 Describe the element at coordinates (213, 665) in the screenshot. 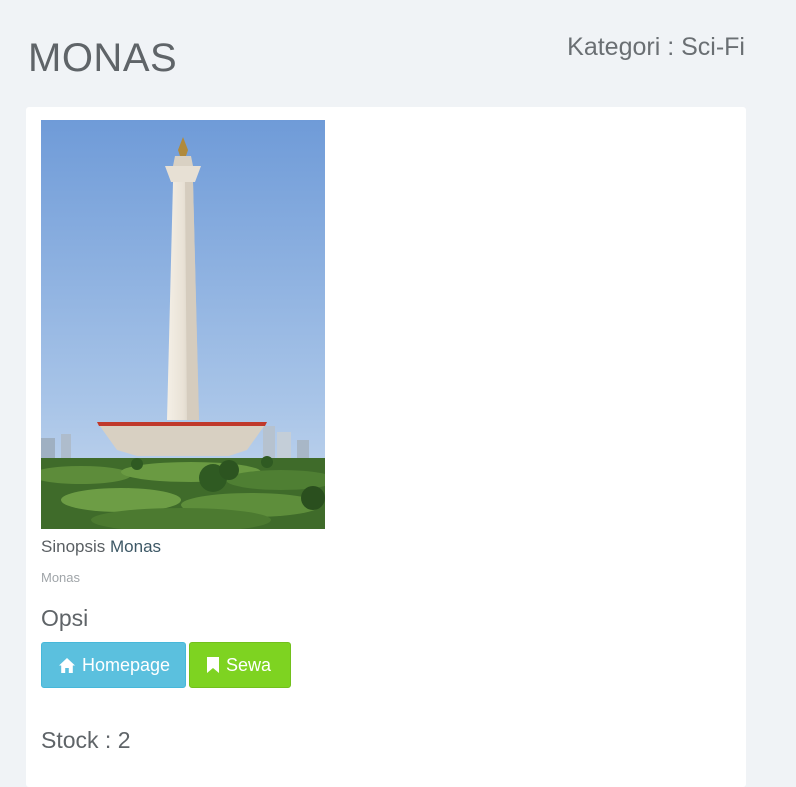

I see `bookmark-icon` at that location.